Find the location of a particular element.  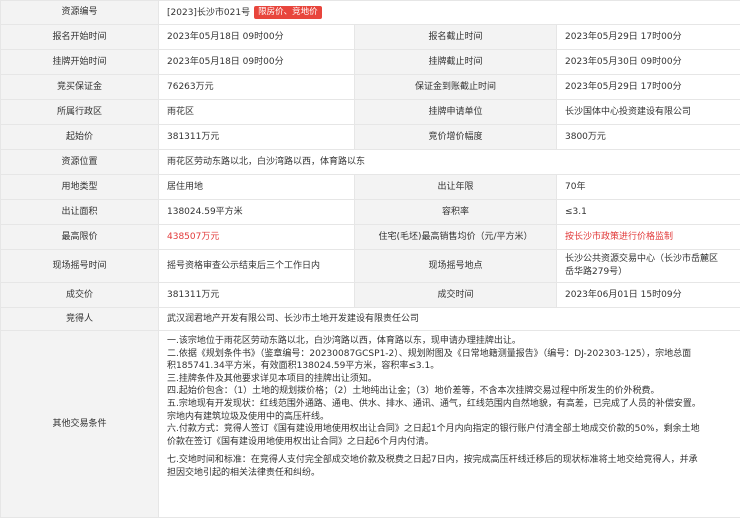

max-sale-price-label: 住宅(毛坯)最高销售均价（元/平方米） is located at coordinates (456, 237).